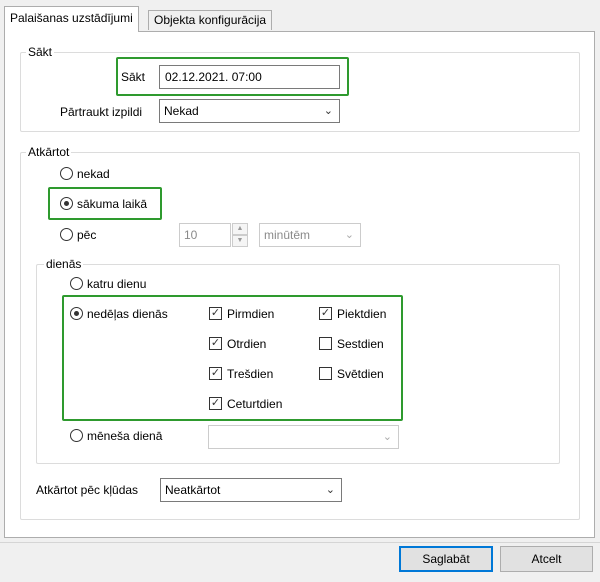  What do you see at coordinates (193, 490) in the screenshot?
I see `repeat-on-error-value: Neatkārtot` at bounding box center [193, 490].